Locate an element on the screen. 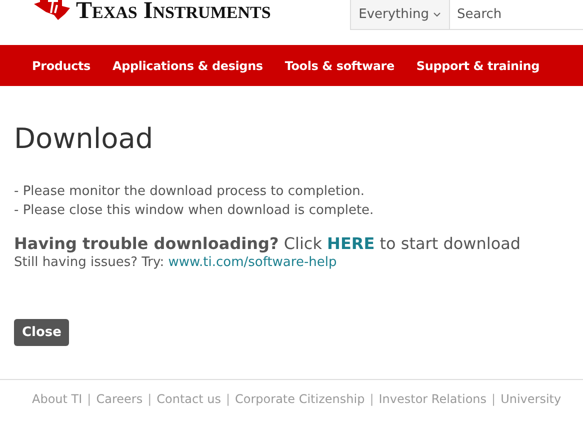  nav-link: Support & training is located at coordinates (478, 65).